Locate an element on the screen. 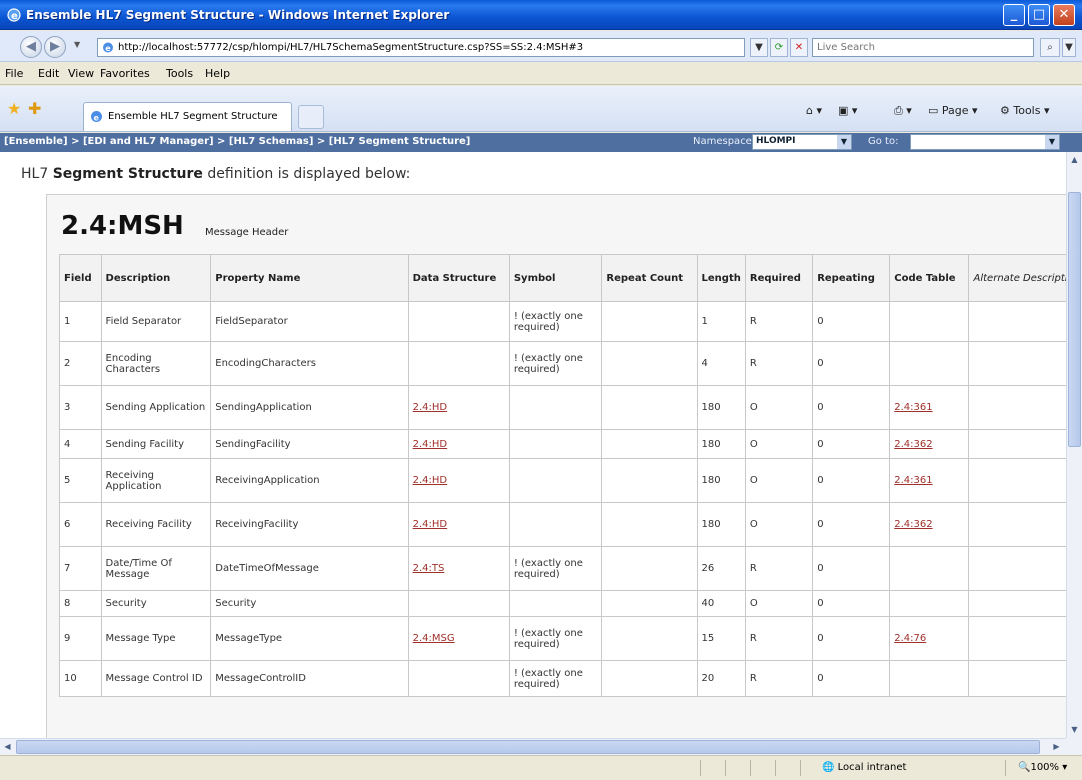 The height and width of the screenshot is (780, 1082). horizontal-scrollbar: ◀ ▶ is located at coordinates (533, 746).